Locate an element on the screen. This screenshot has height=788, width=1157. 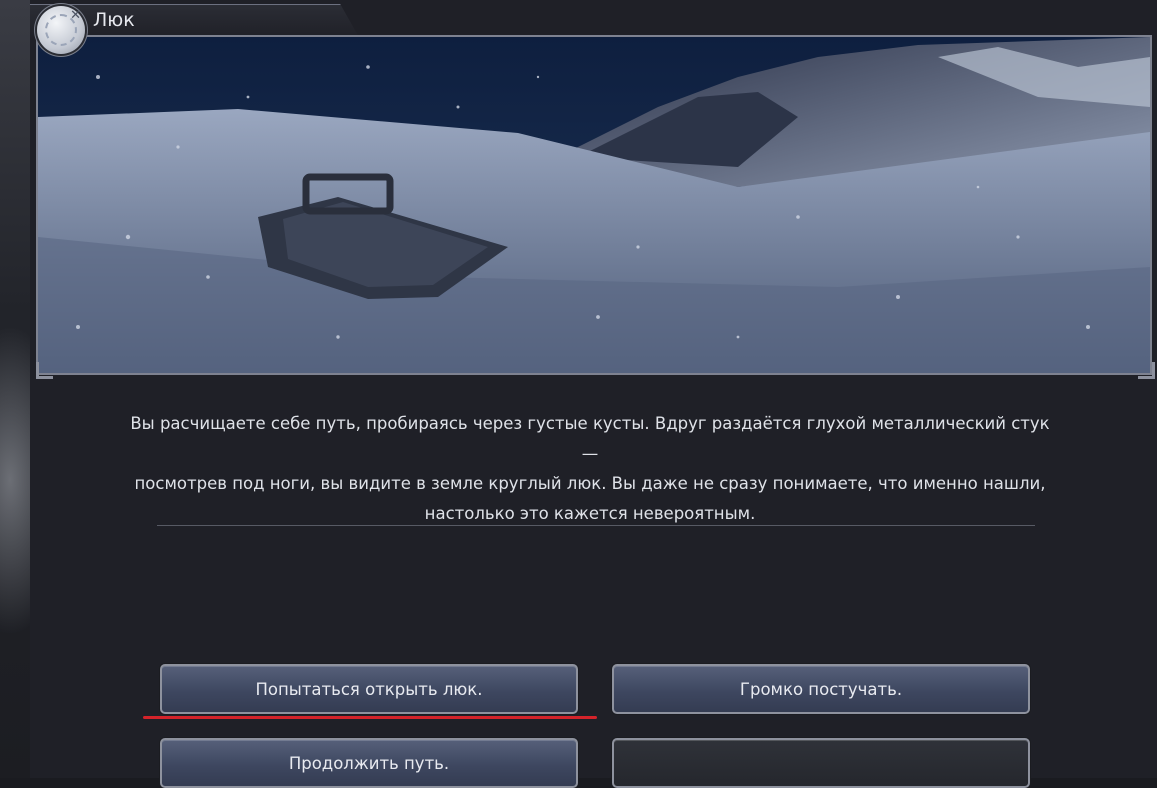
choice-open-hatch-button: Попытаться открыть люк. is located at coordinates (369, 689).